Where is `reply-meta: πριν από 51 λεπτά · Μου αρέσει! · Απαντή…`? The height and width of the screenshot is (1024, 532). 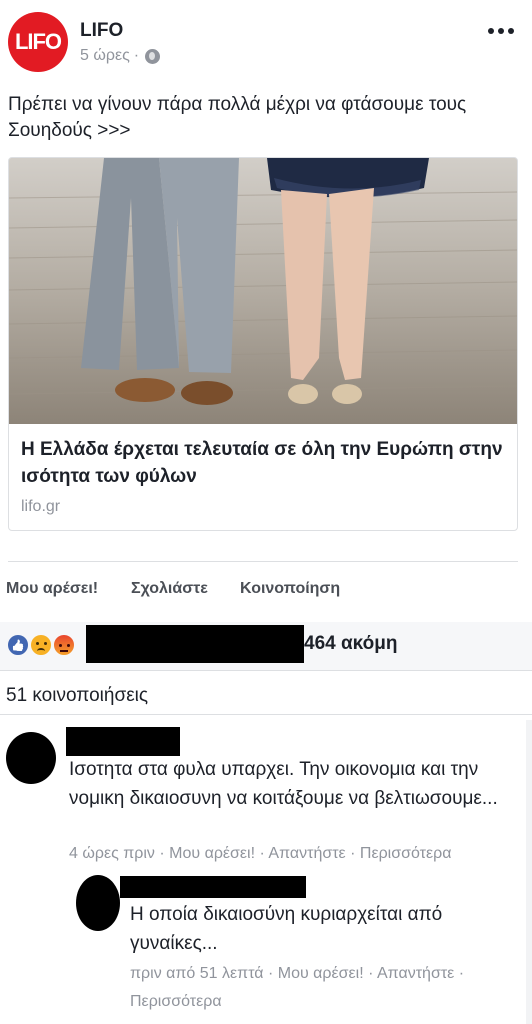
reply-meta: πριν από 51 λεπτά · Μου αρέσει! · Απαντή… is located at coordinates (325, 988).